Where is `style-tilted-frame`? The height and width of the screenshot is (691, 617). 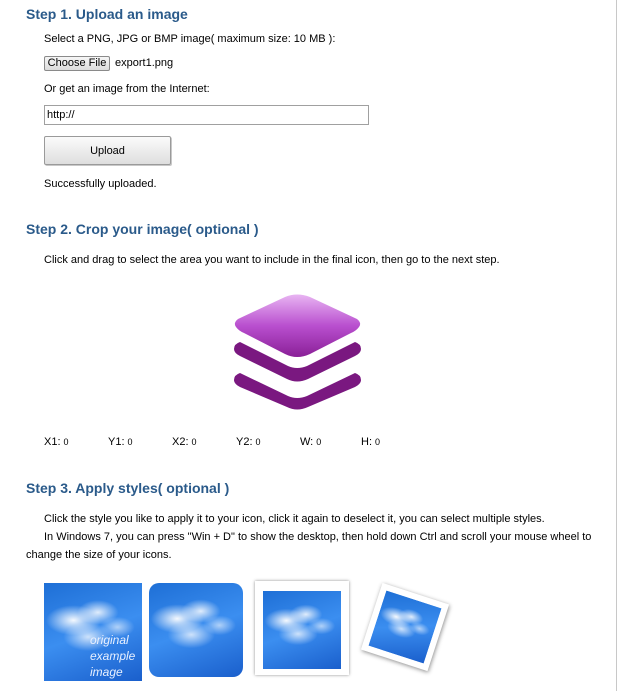 style-tilted-frame is located at coordinates (405, 627).